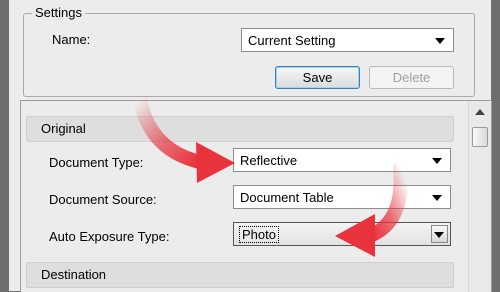 The image size is (500, 292). Describe the element at coordinates (240, 275) in the screenshot. I see `section-destination: Destination` at that location.